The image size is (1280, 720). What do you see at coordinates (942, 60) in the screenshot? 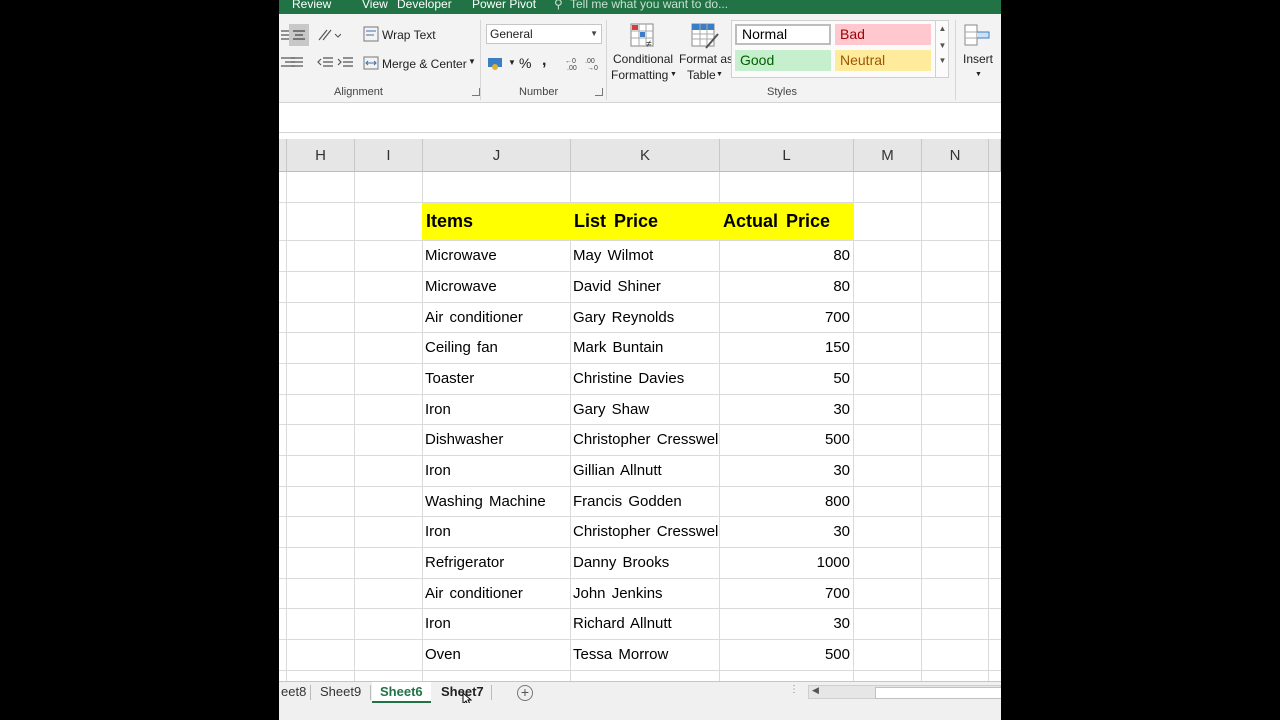
I see `gallery-more-icon: ▼` at bounding box center [942, 60].